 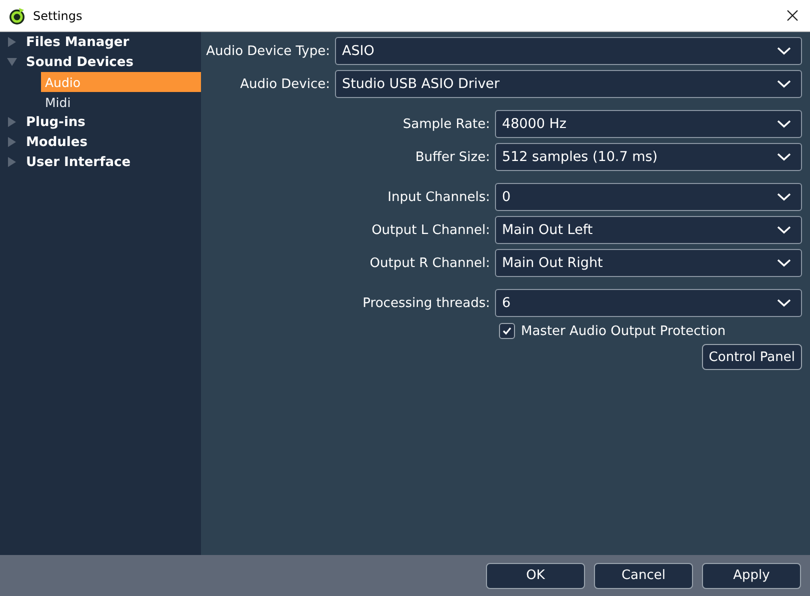 What do you see at coordinates (58, 15) in the screenshot?
I see `window-title: Settings` at bounding box center [58, 15].